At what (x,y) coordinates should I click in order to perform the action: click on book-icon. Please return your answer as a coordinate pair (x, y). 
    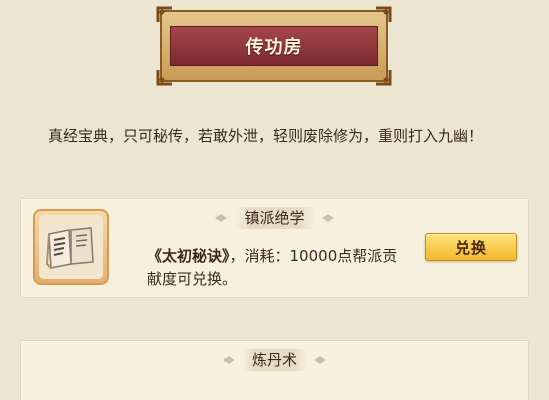
    Looking at the image, I should click on (69, 248).